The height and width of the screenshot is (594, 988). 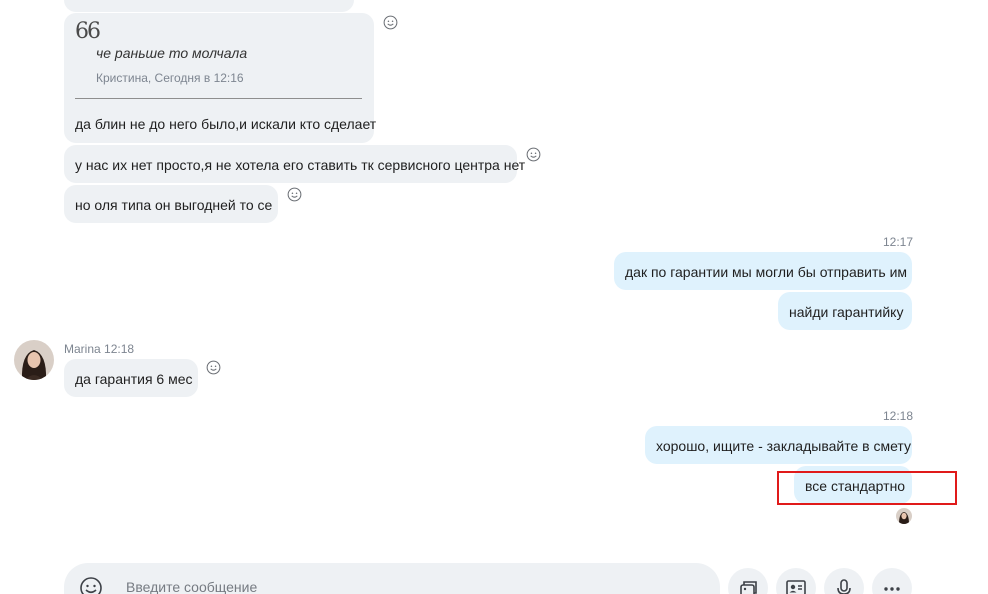 I want to click on sender-line: Marina 12:18, so click(x=99, y=349).